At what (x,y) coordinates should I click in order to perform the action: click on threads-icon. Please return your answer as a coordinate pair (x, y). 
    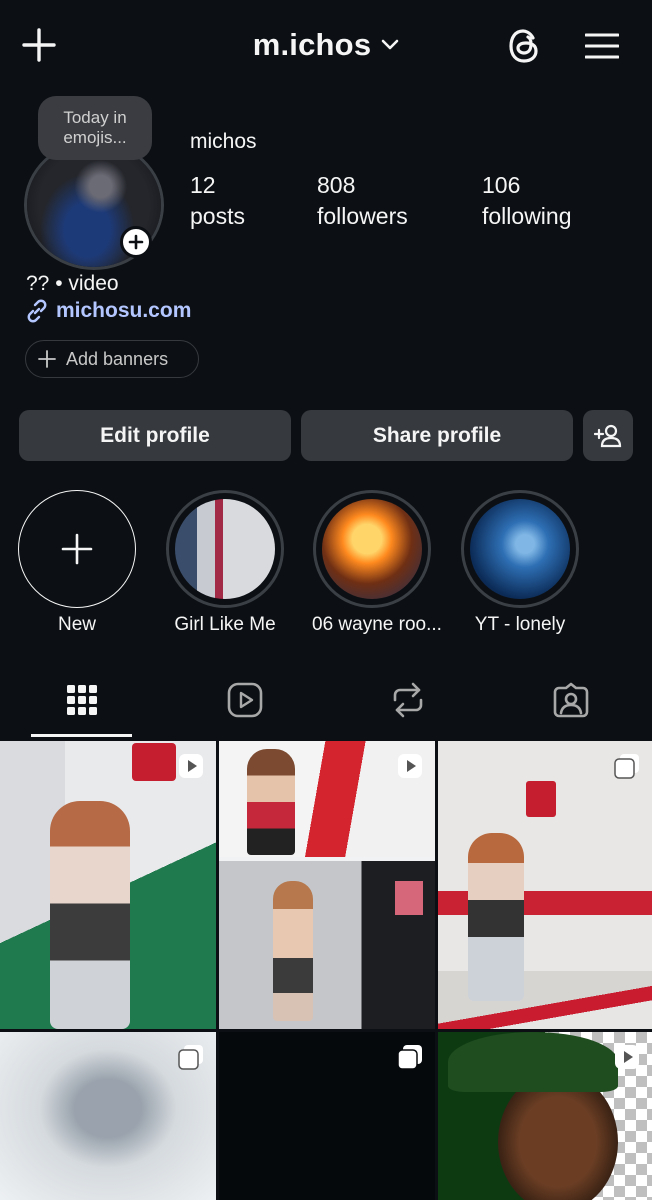
    Looking at the image, I should click on (523, 46).